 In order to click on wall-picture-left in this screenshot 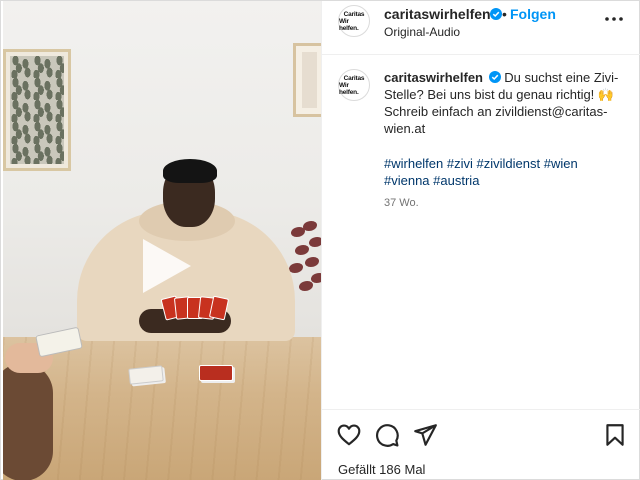, I will do `click(37, 110)`.